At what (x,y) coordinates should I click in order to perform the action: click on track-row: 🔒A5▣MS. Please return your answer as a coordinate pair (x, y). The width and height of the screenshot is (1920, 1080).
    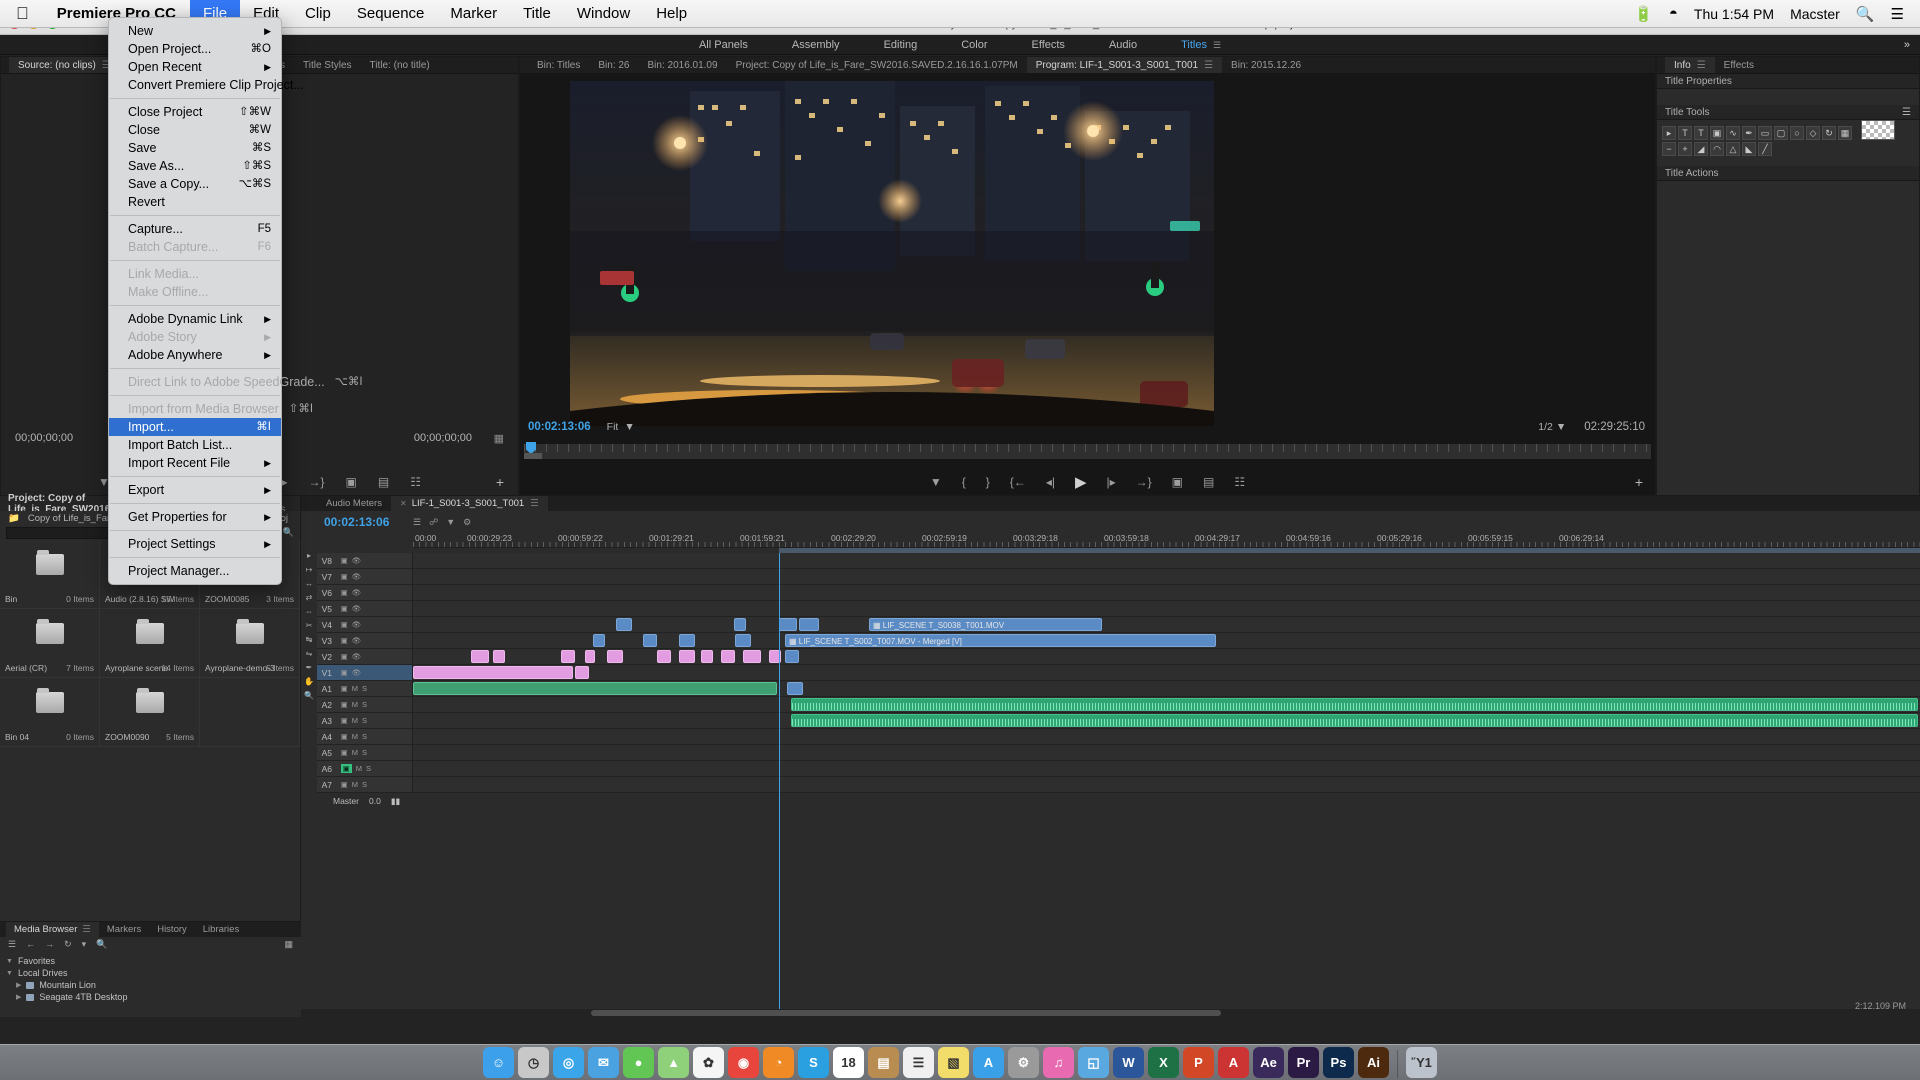
    Looking at the image, I should click on (1110, 753).